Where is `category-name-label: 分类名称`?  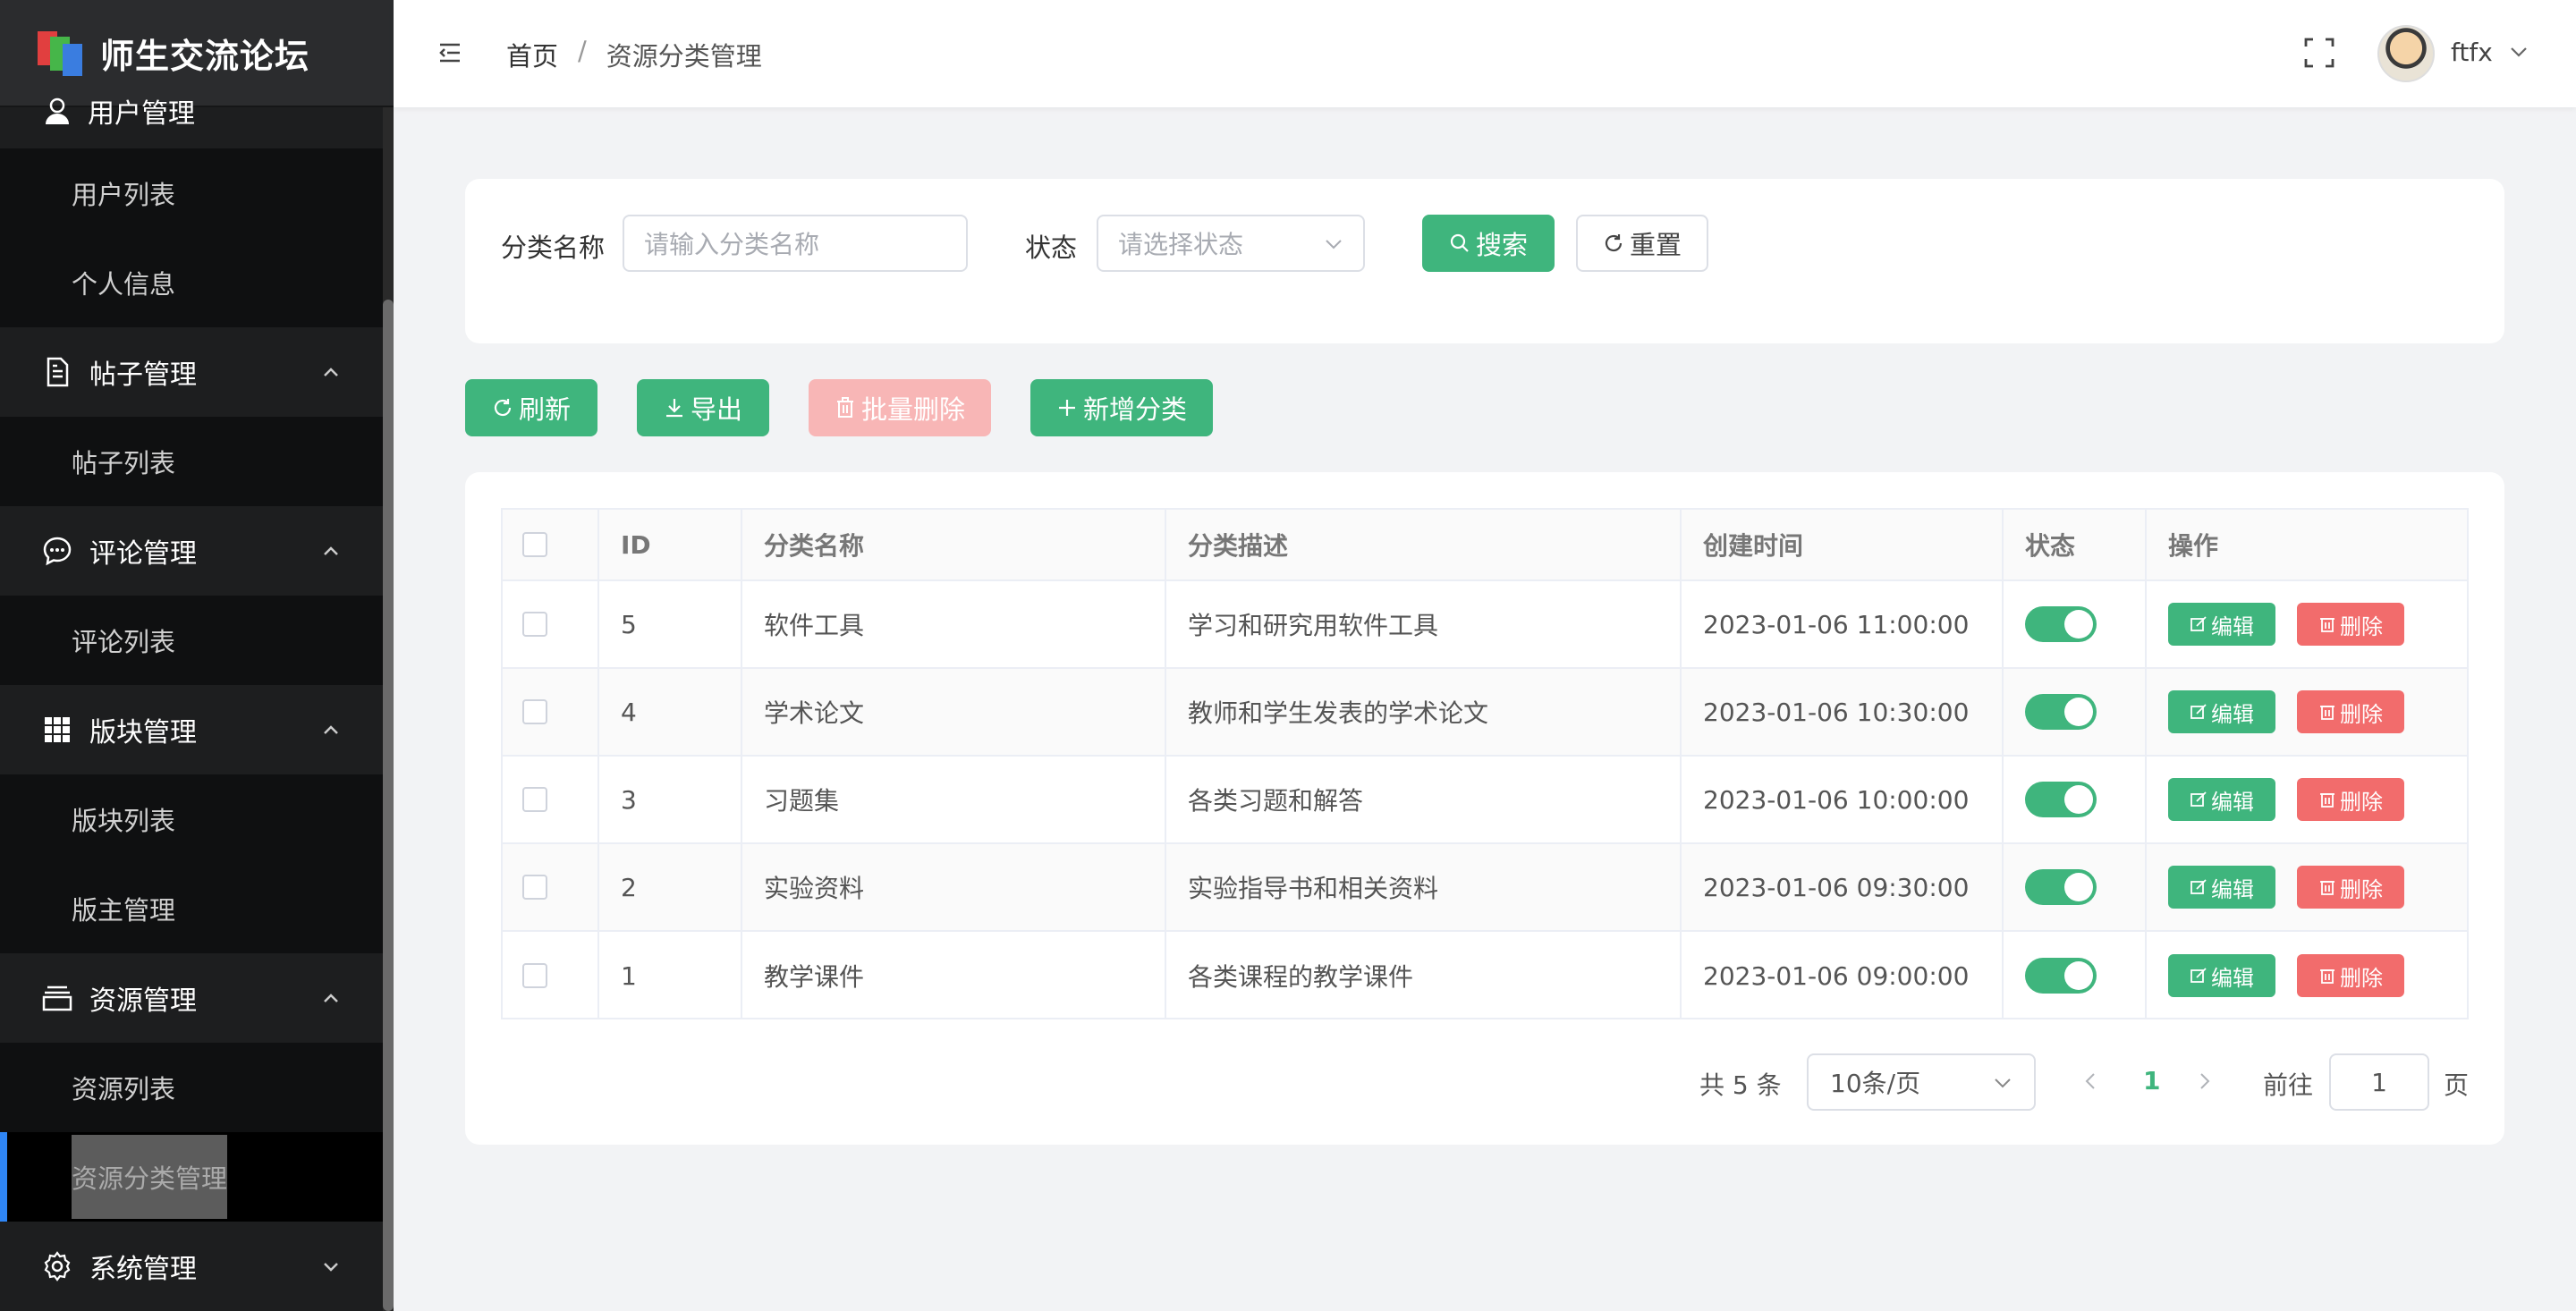 category-name-label: 分类名称 is located at coordinates (553, 248).